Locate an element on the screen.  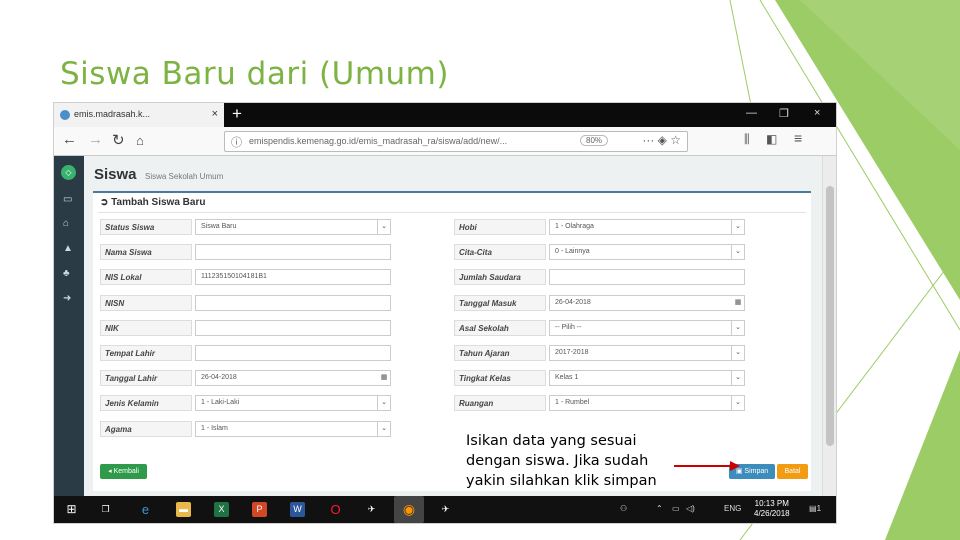
edge-browser-icon: e is located at coordinates (145, 509).